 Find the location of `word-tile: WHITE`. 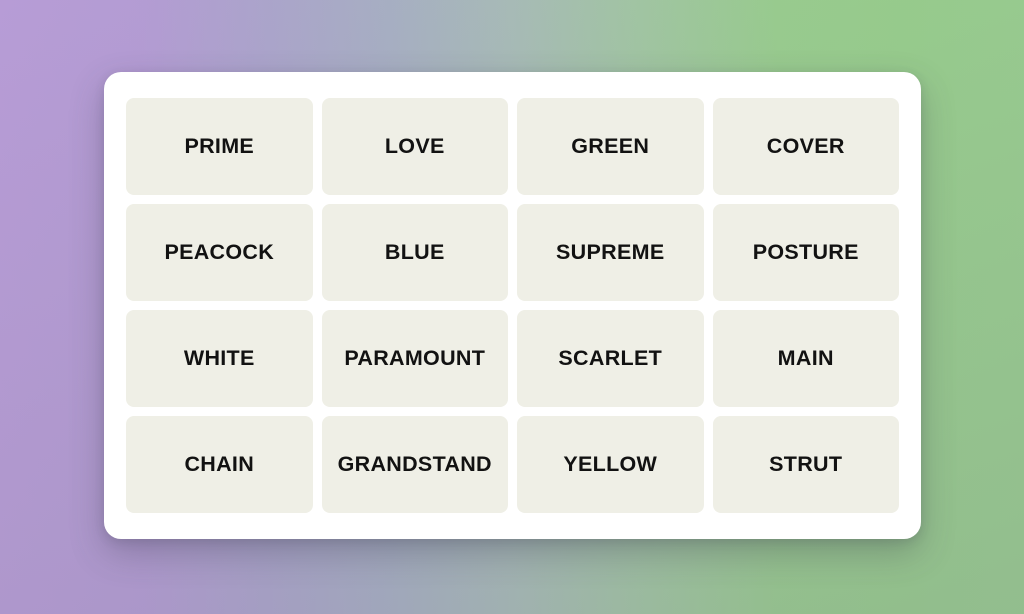

word-tile: WHITE is located at coordinates (219, 358).